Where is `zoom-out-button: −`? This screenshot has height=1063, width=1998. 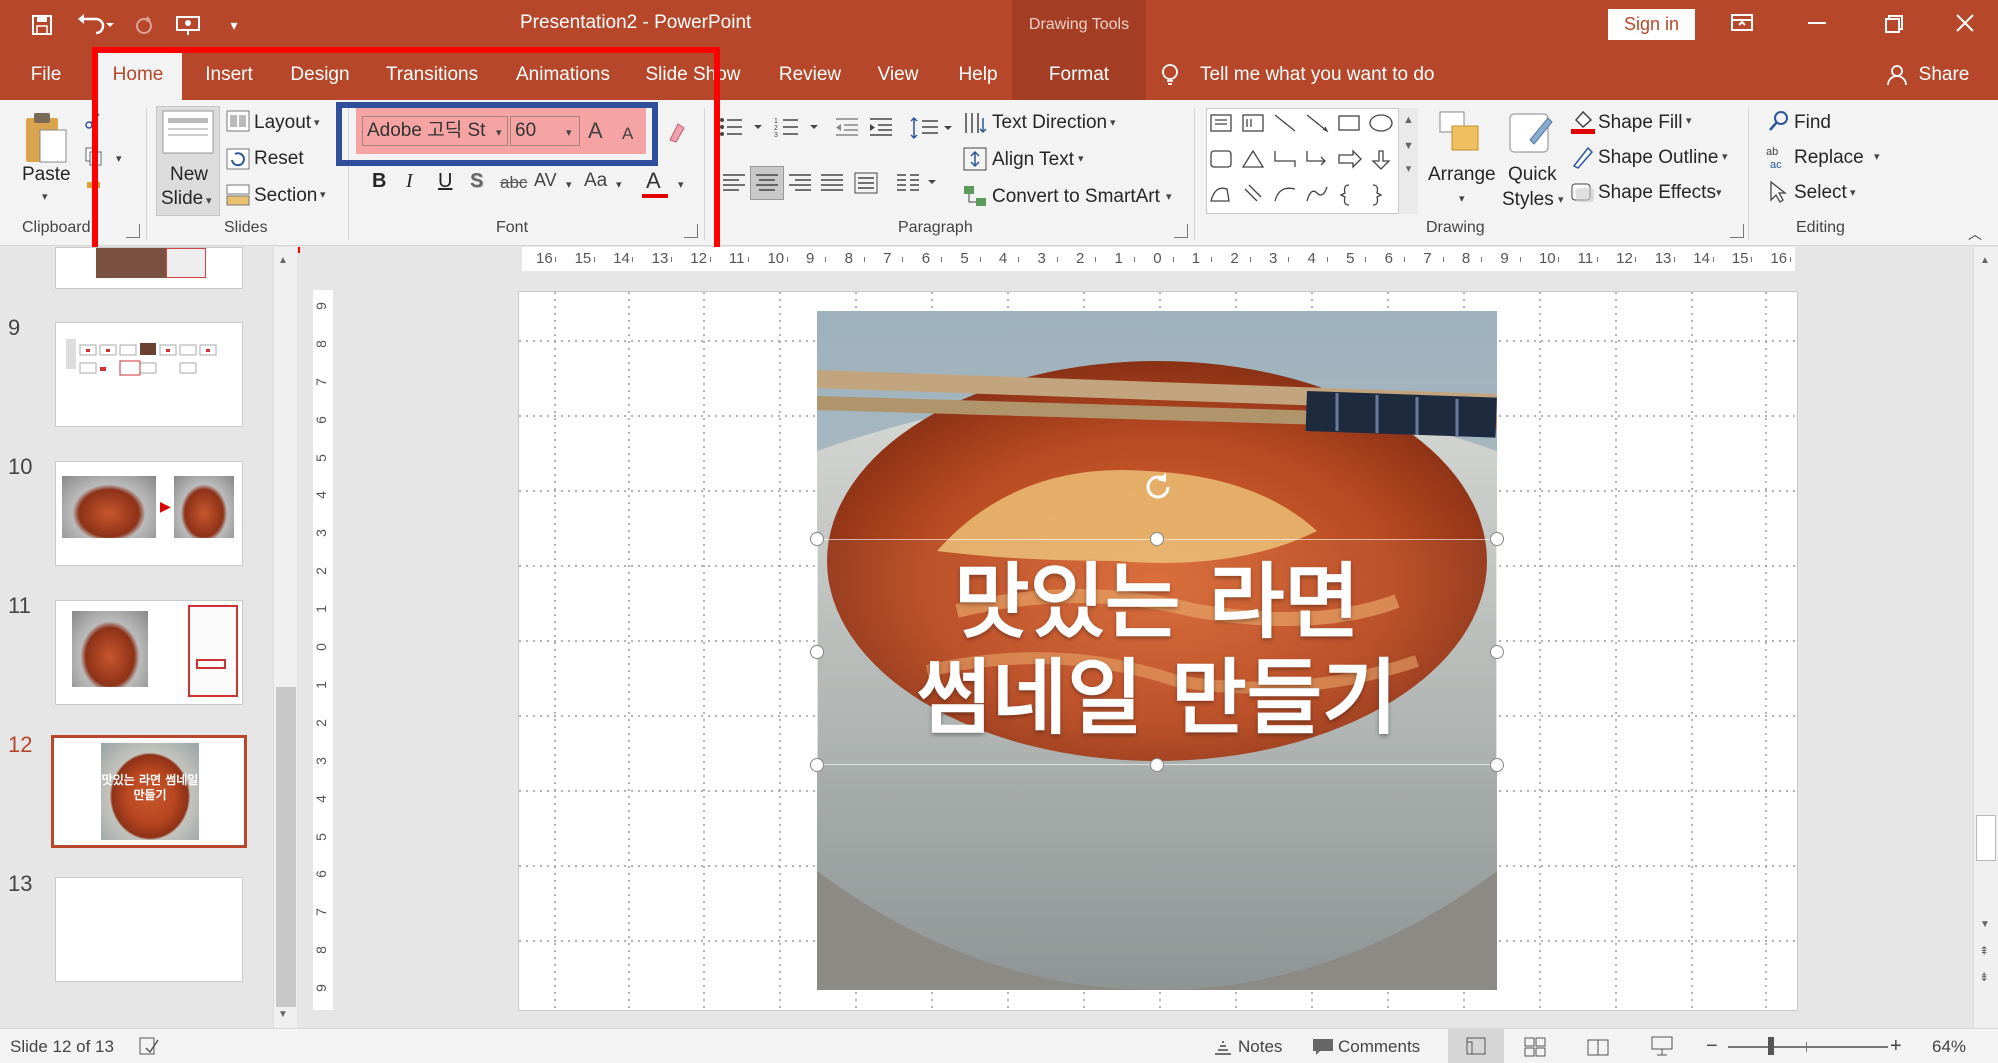 zoom-out-button: − is located at coordinates (1712, 1046).